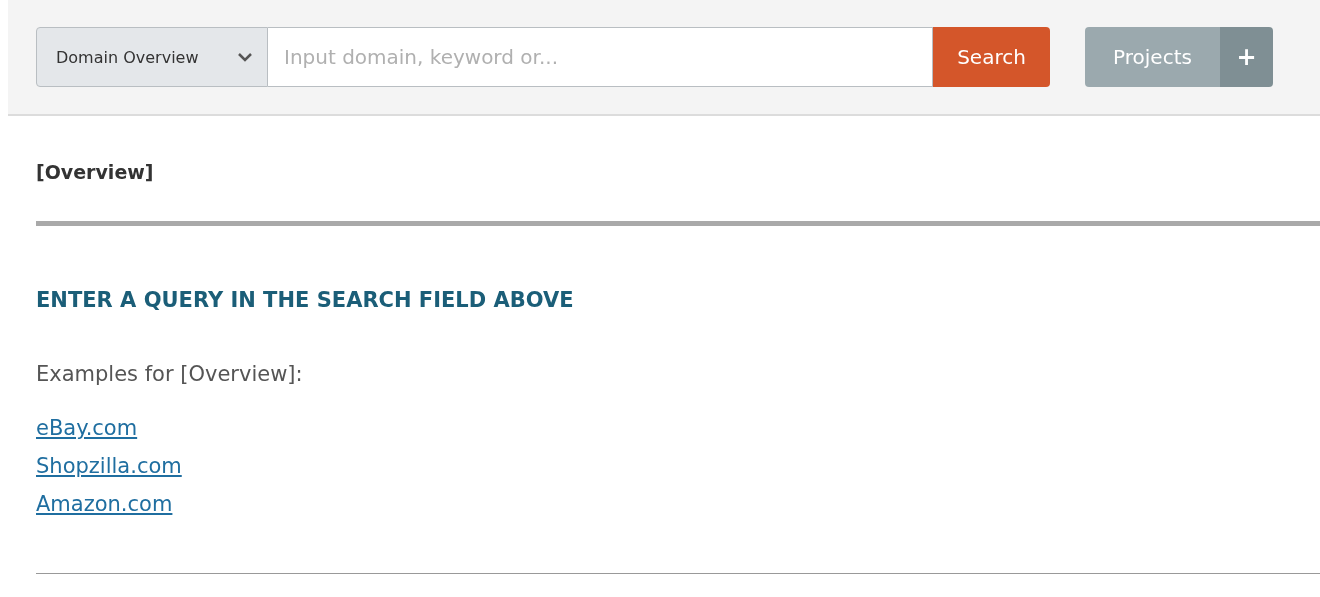 The width and height of the screenshot is (1320, 597). I want to click on chevron-down-icon, so click(245, 57).